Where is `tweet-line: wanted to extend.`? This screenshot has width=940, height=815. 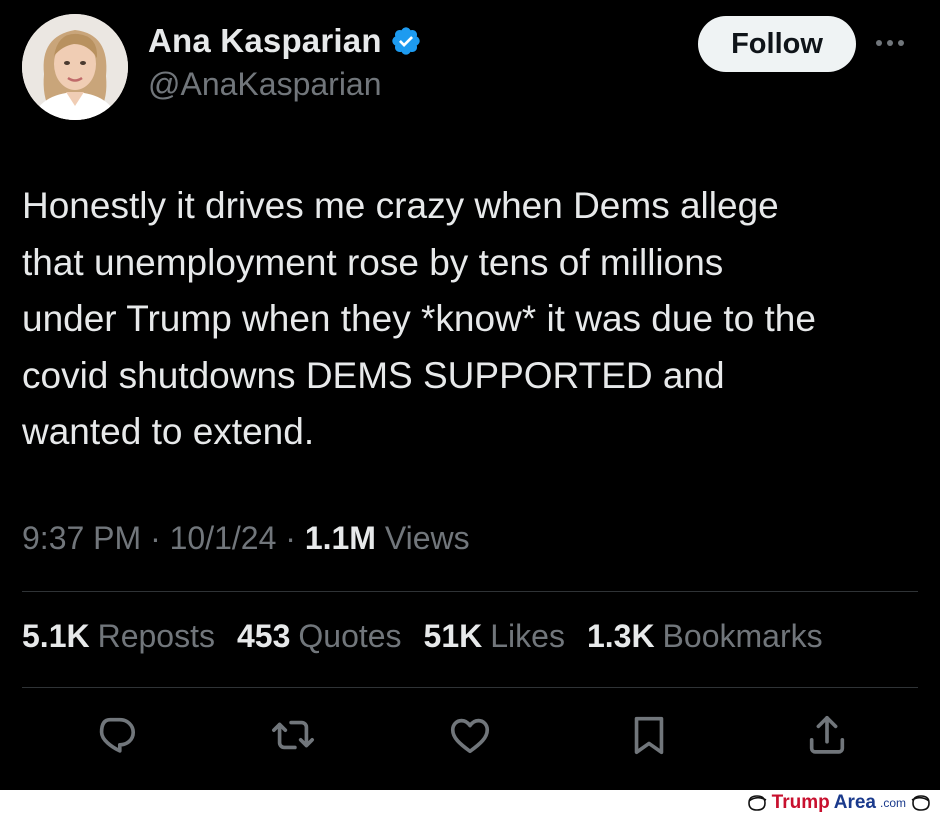 tweet-line: wanted to extend. is located at coordinates (168, 431).